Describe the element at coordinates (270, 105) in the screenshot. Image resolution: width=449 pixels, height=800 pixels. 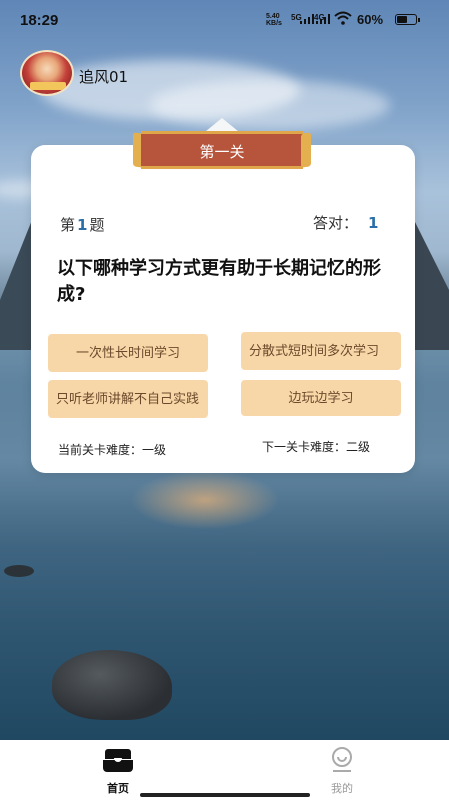
I see `cloud` at that location.